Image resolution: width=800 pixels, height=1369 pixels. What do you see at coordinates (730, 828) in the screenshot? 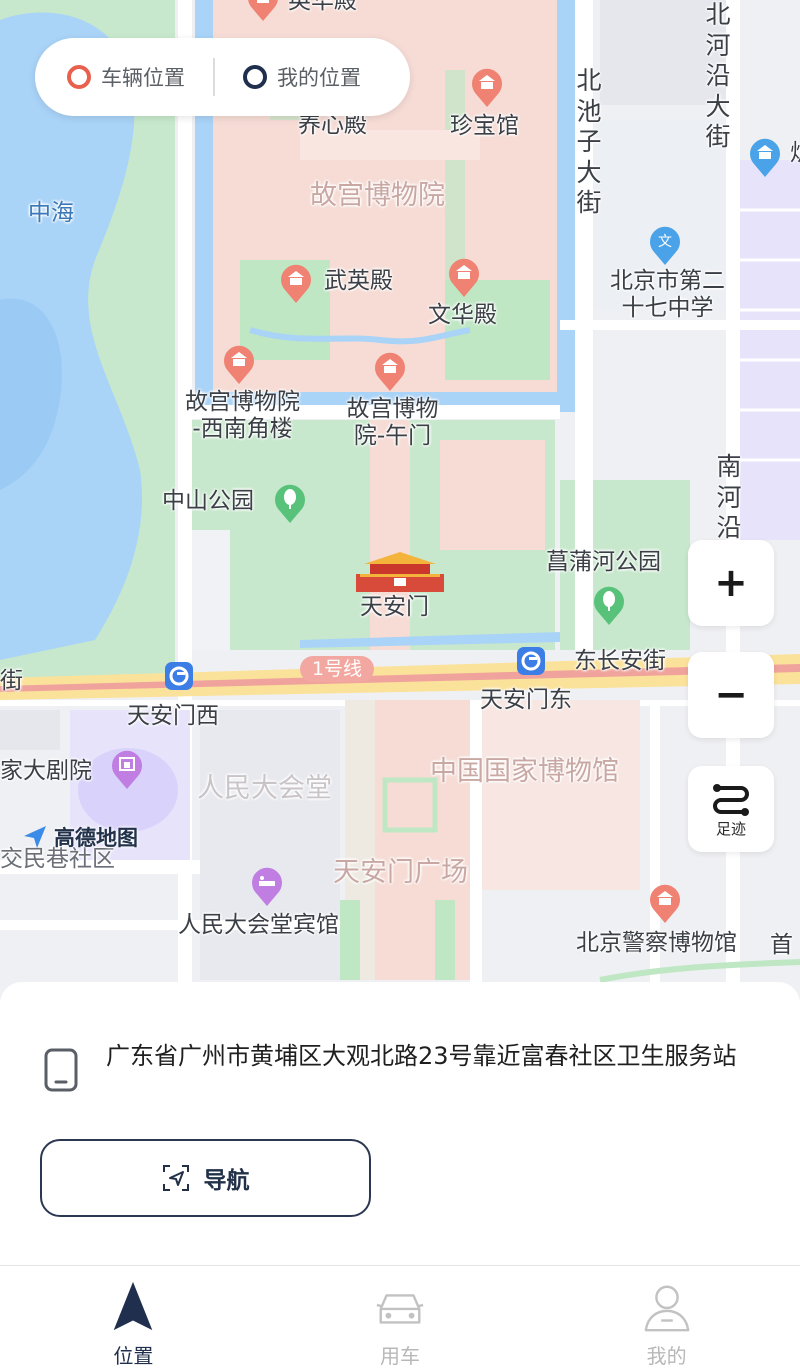
I see `track-label: 足迹` at bounding box center [730, 828].